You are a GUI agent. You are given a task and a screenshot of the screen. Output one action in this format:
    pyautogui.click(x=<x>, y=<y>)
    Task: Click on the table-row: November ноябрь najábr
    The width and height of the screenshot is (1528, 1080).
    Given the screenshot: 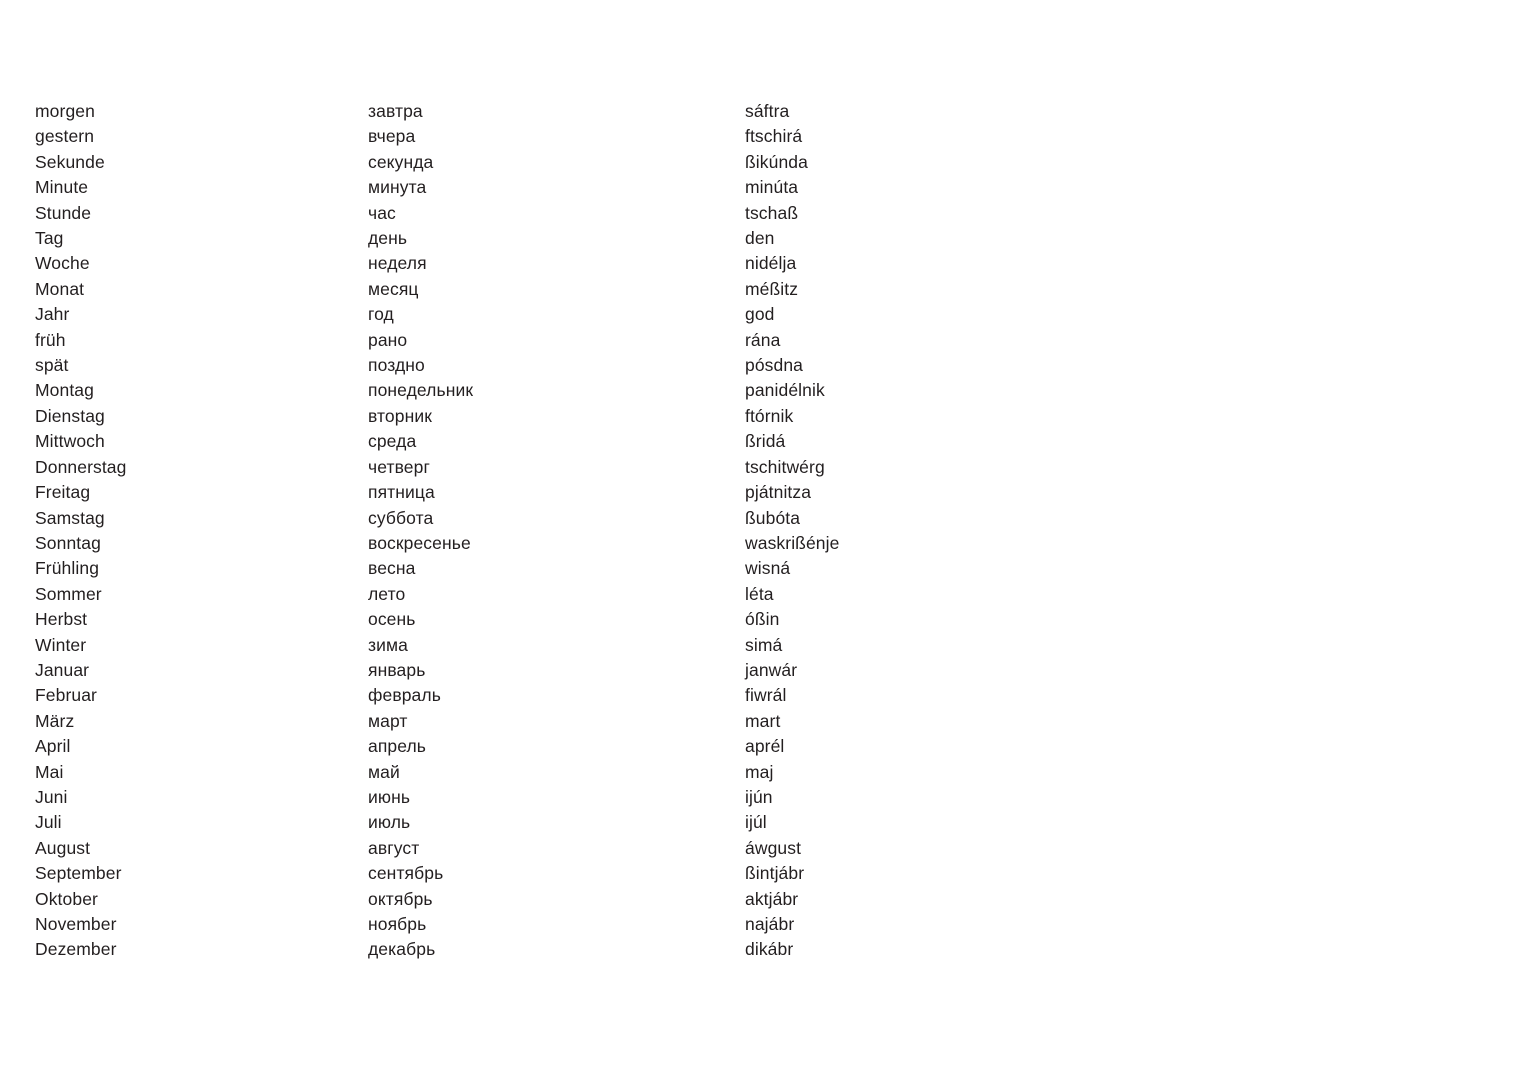 What is the action you would take?
    pyautogui.click(x=610, y=924)
    